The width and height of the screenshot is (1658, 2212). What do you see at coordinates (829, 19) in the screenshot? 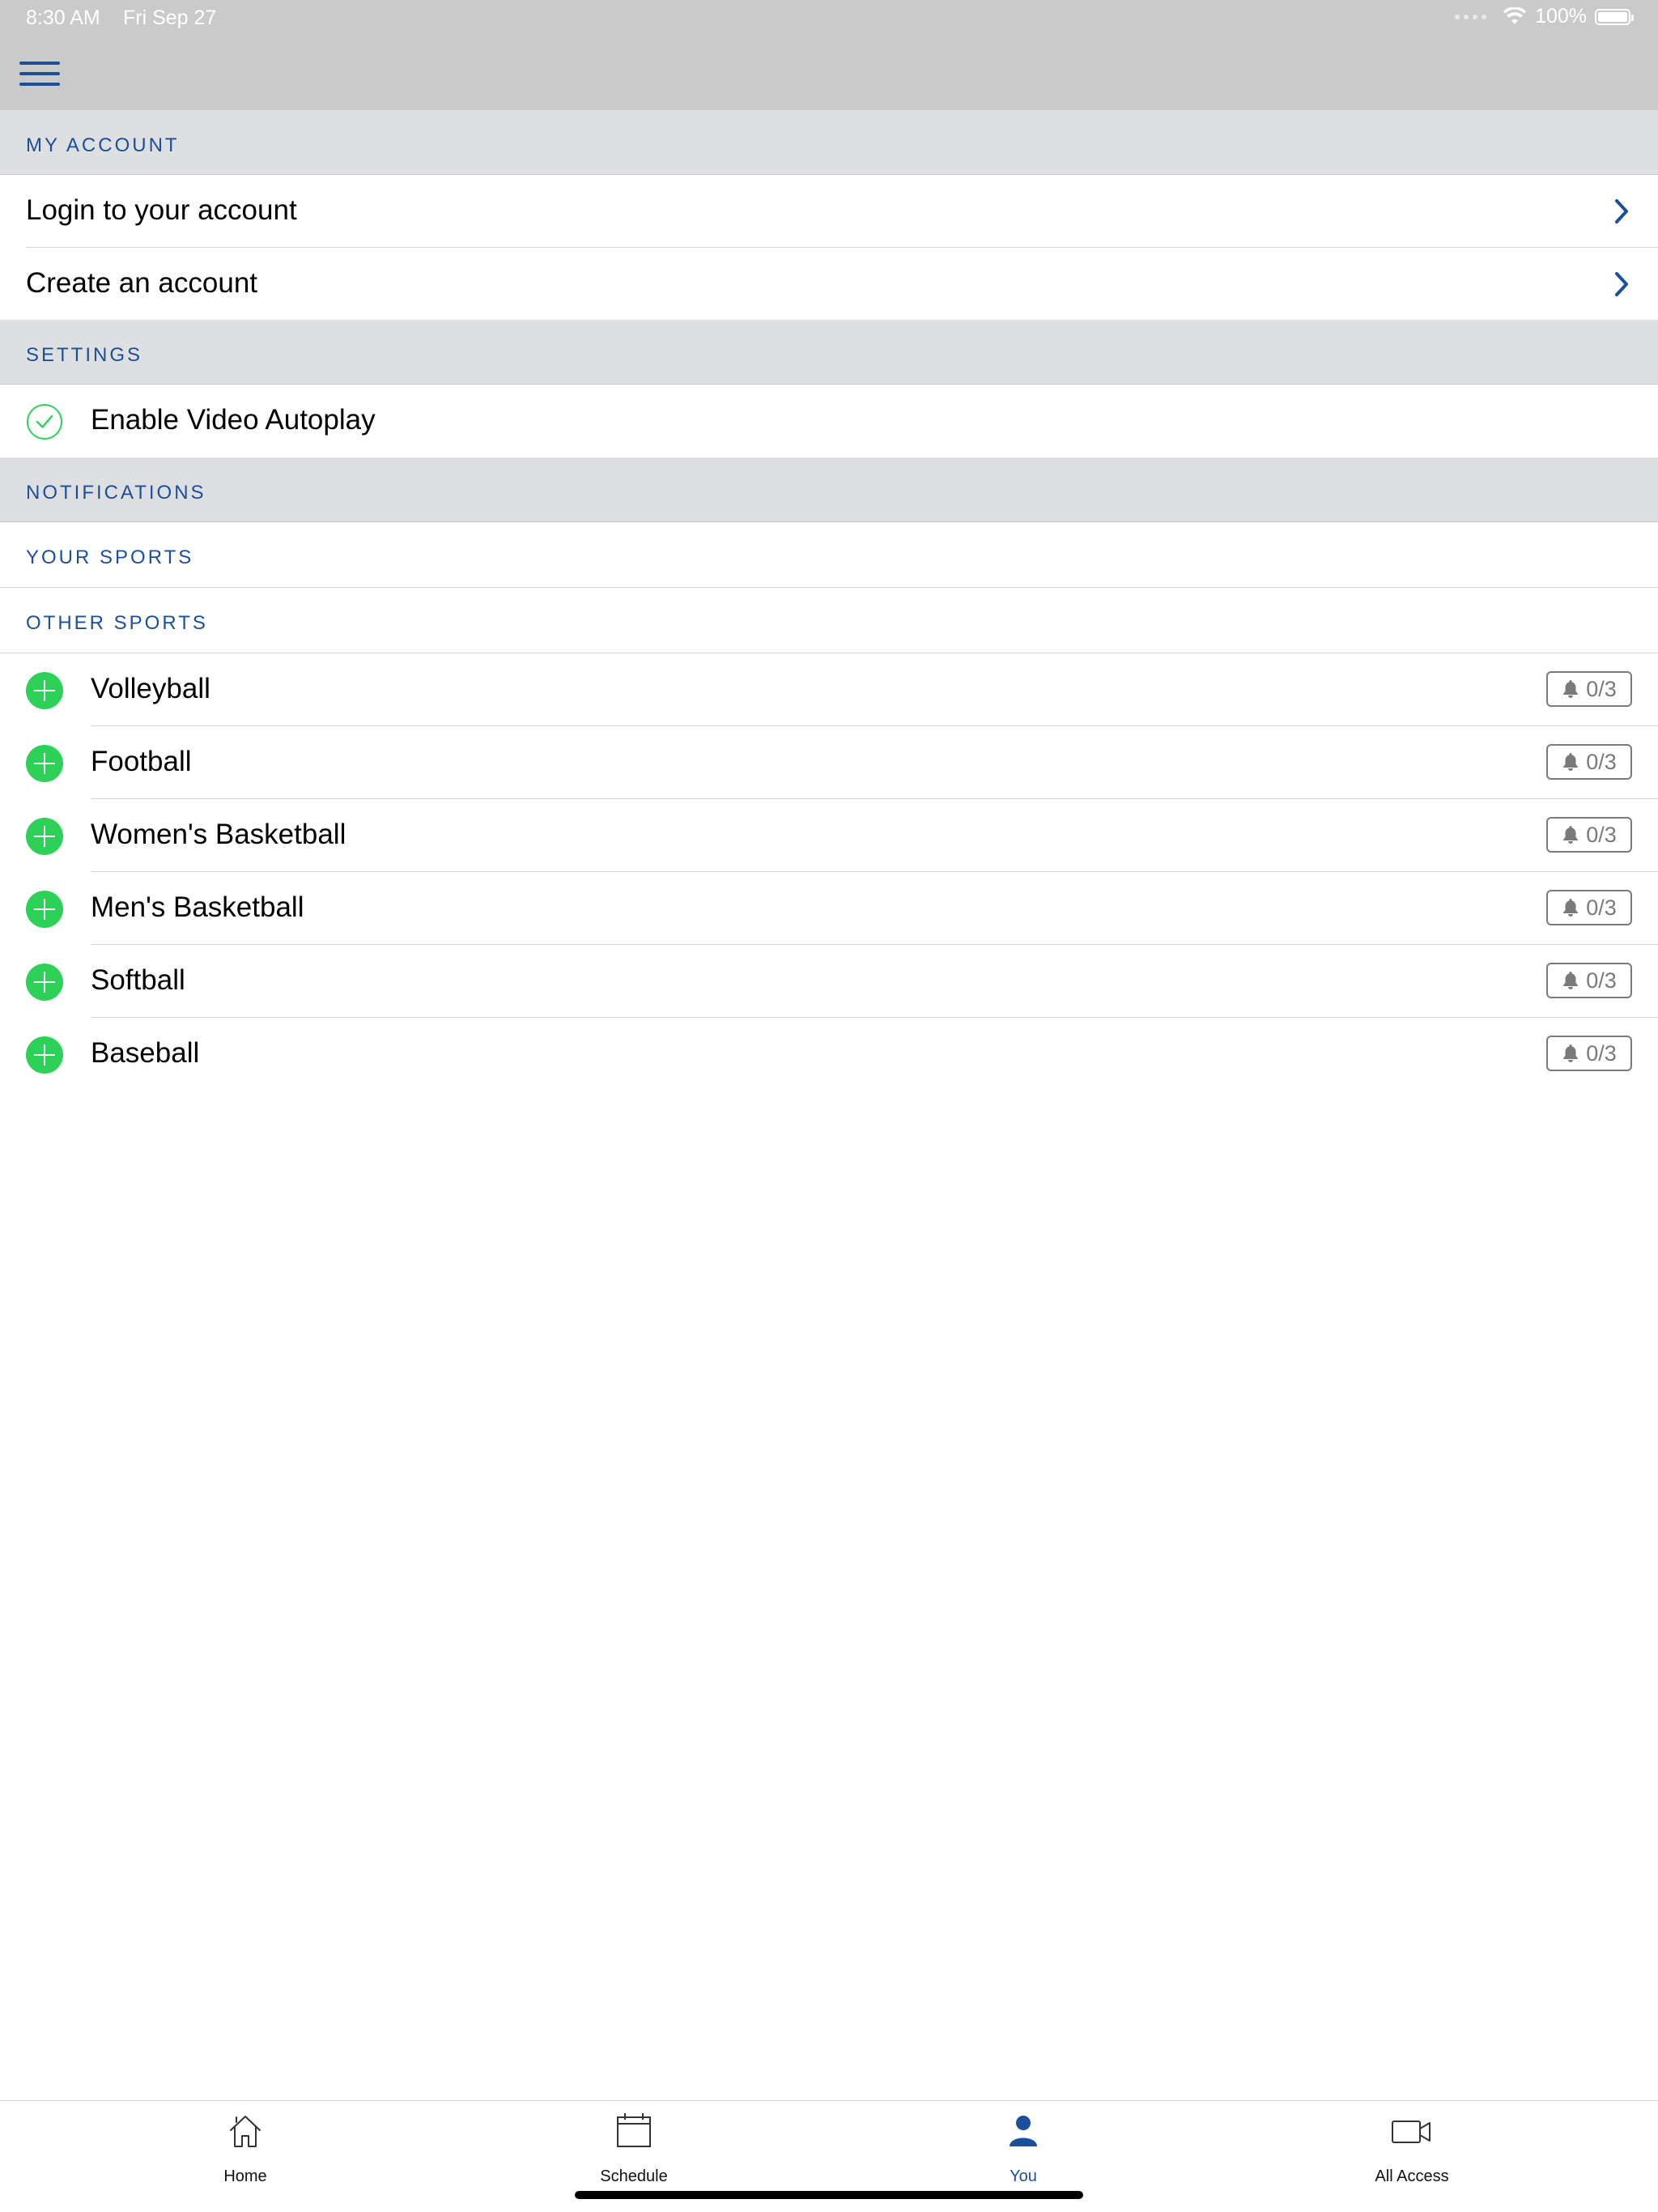
I see `status-bar: 8:30 AM Fri Sep 27 100%` at bounding box center [829, 19].